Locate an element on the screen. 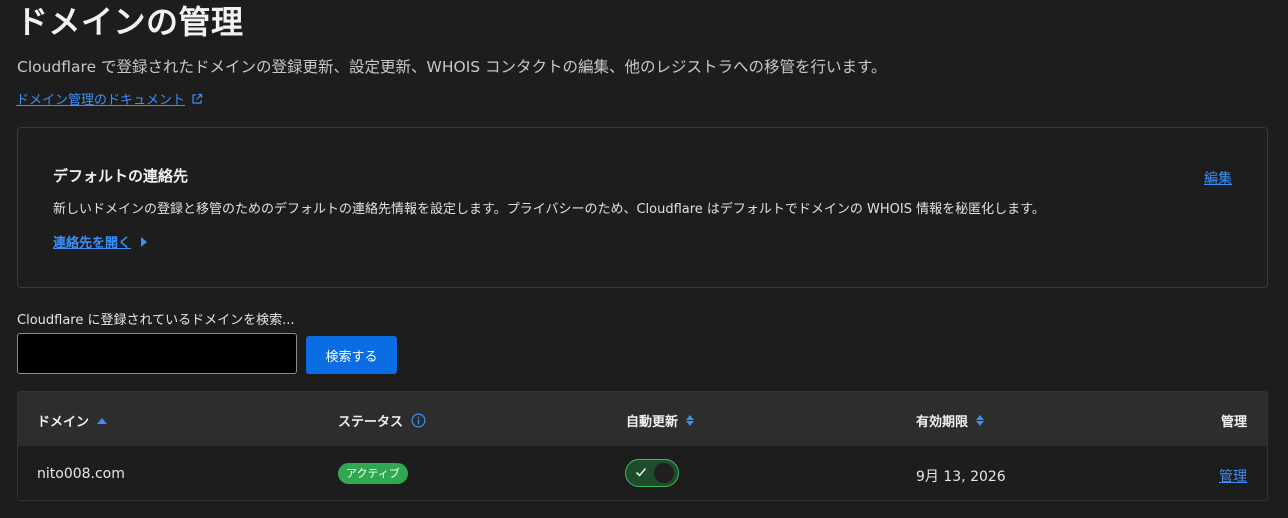 This screenshot has width=1288, height=518. check-icon is located at coordinates (641, 472).